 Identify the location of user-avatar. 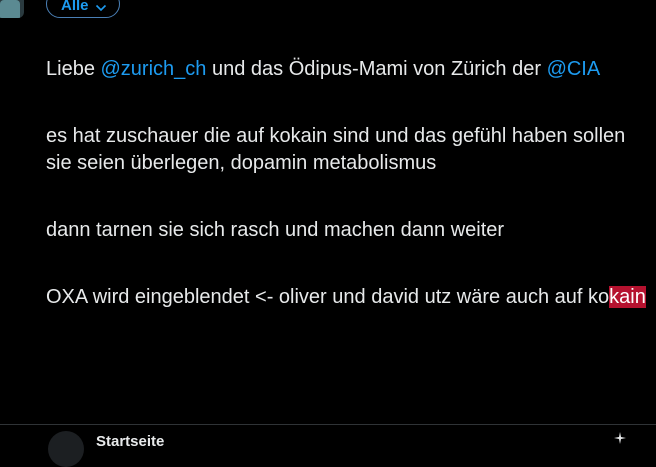
(12, 9).